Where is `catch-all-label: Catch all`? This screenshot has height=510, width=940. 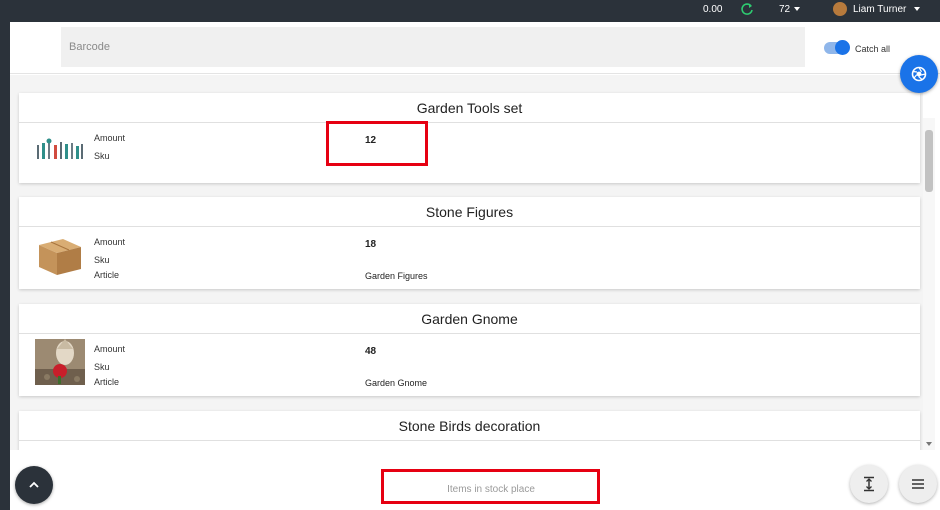 catch-all-label: Catch all is located at coordinates (873, 49).